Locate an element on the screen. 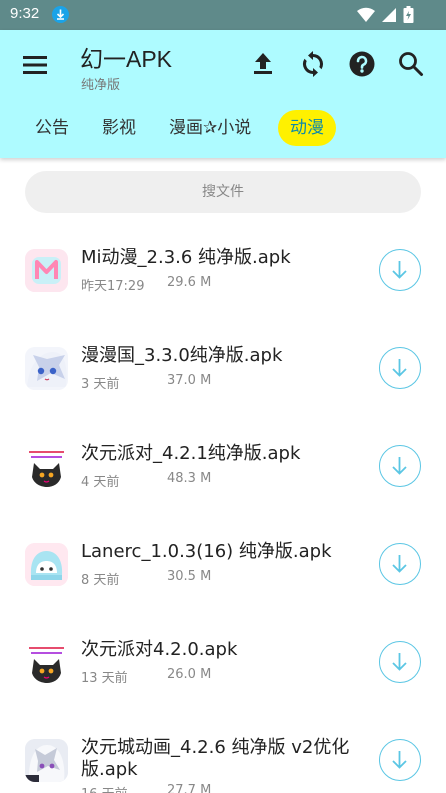 This screenshot has width=446, height=793. battery-icon is located at coordinates (408, 16).